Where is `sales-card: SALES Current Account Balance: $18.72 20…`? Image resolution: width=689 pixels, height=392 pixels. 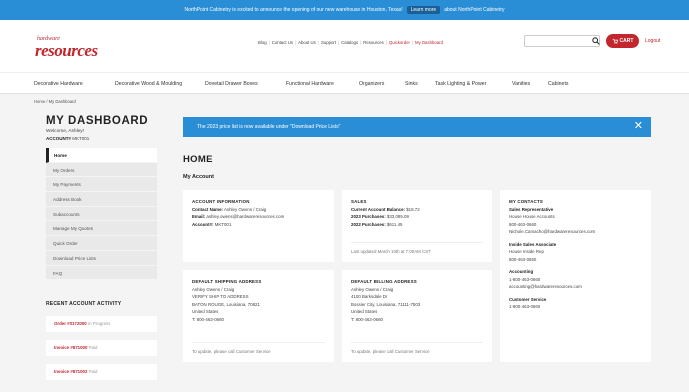
sales-card: SALES Current Account Balance: $18.72 20… is located at coordinates (417, 226).